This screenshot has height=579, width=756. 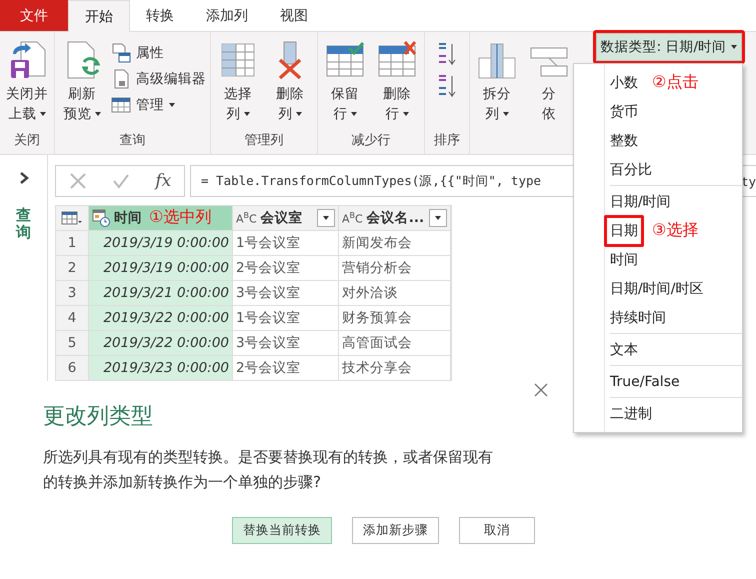 I want to click on annotation-text: ②点击, so click(x=675, y=82).